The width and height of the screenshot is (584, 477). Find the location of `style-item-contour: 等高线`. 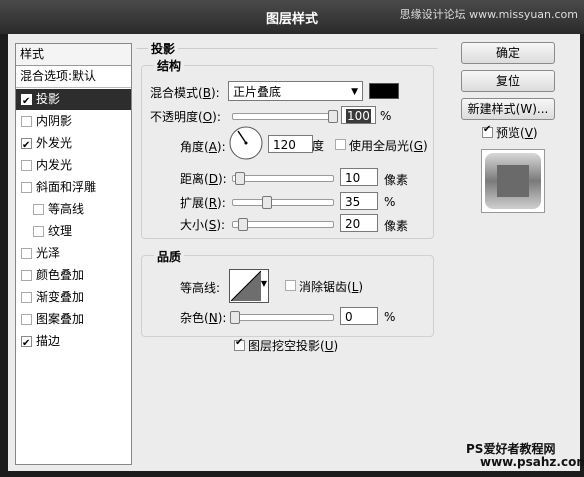

style-item-contour: 等高线 is located at coordinates (73, 209).